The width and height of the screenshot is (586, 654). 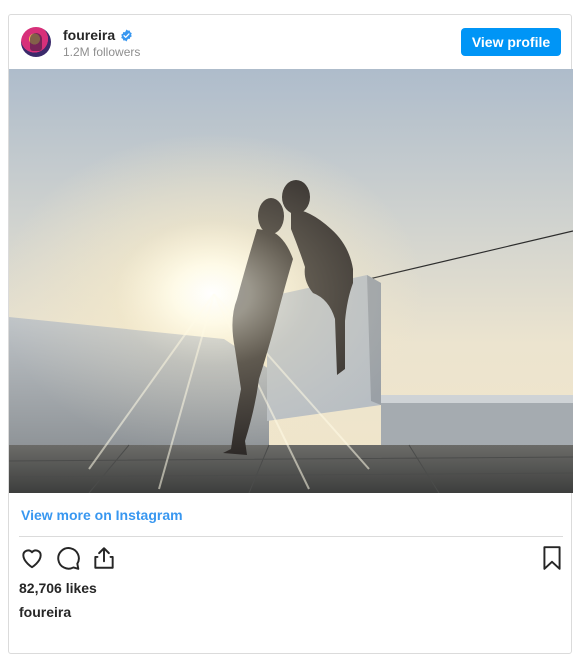 What do you see at coordinates (511, 42) in the screenshot?
I see `view-profile-button: View profile` at bounding box center [511, 42].